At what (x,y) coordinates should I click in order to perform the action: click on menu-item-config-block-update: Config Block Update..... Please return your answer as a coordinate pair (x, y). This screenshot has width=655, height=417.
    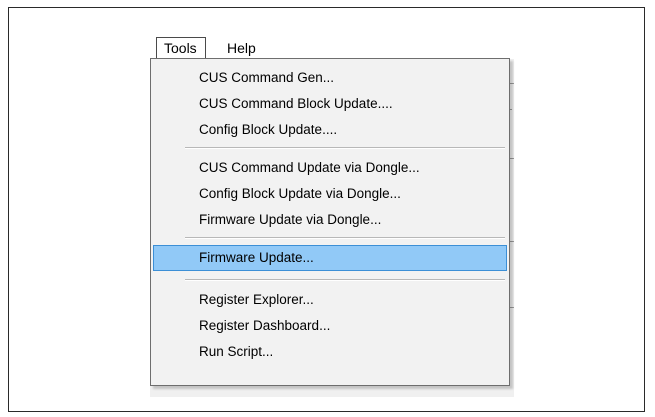
    Looking at the image, I should click on (330, 130).